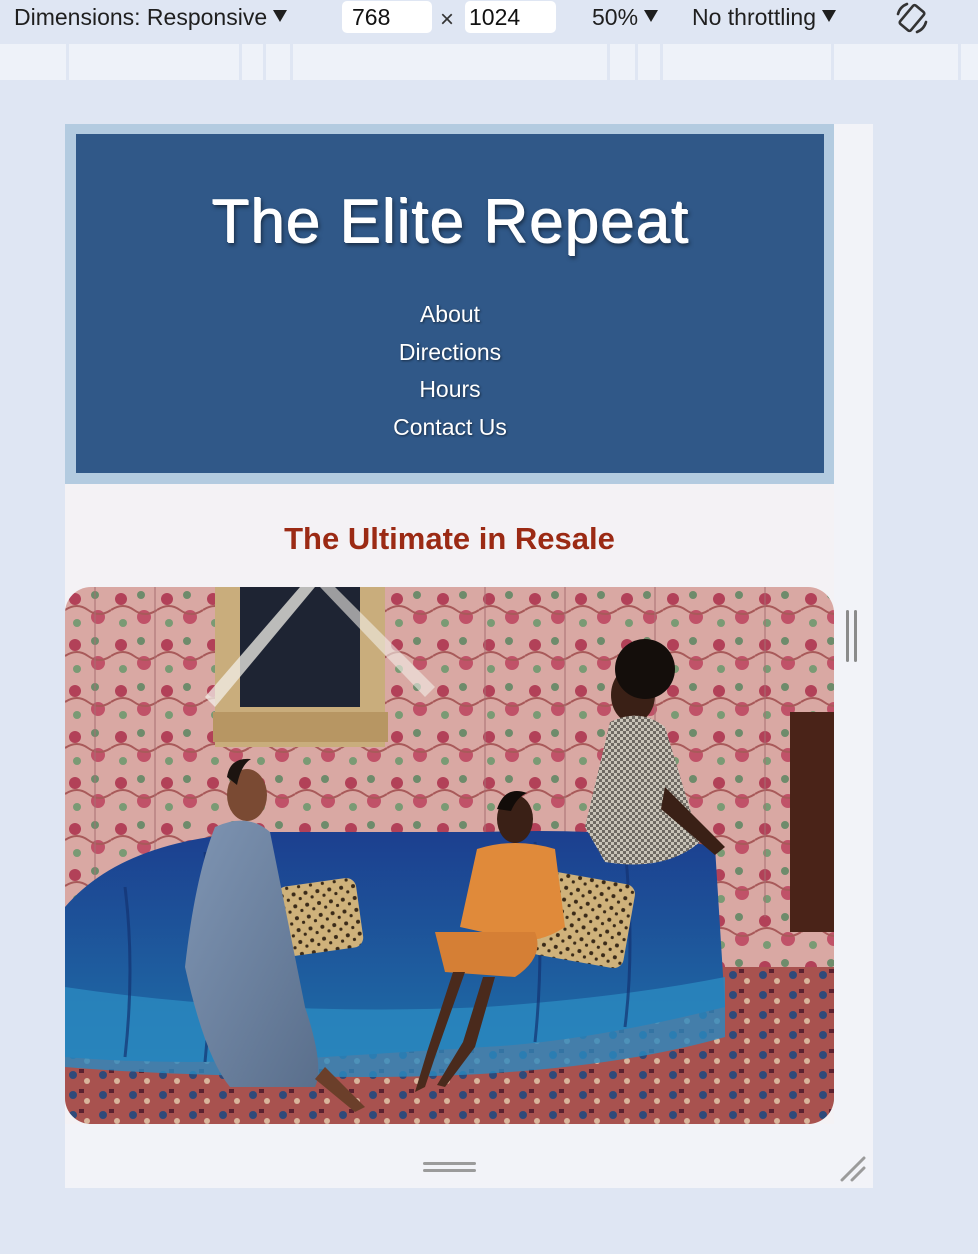 The height and width of the screenshot is (1254, 978). I want to click on dimensions-dropdown: Dimensions: Responsive, so click(151, 17).